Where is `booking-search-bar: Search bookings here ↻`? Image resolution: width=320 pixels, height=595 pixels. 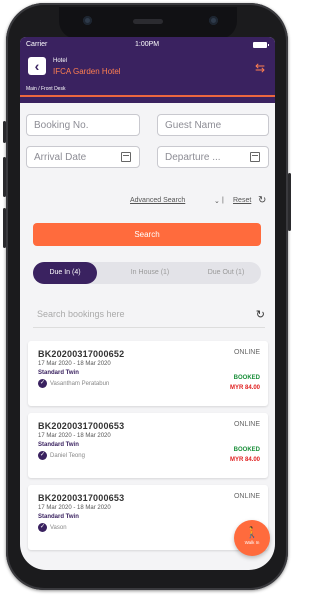
booking-search-bar: Search bookings here ↻ is located at coordinates (149, 316).